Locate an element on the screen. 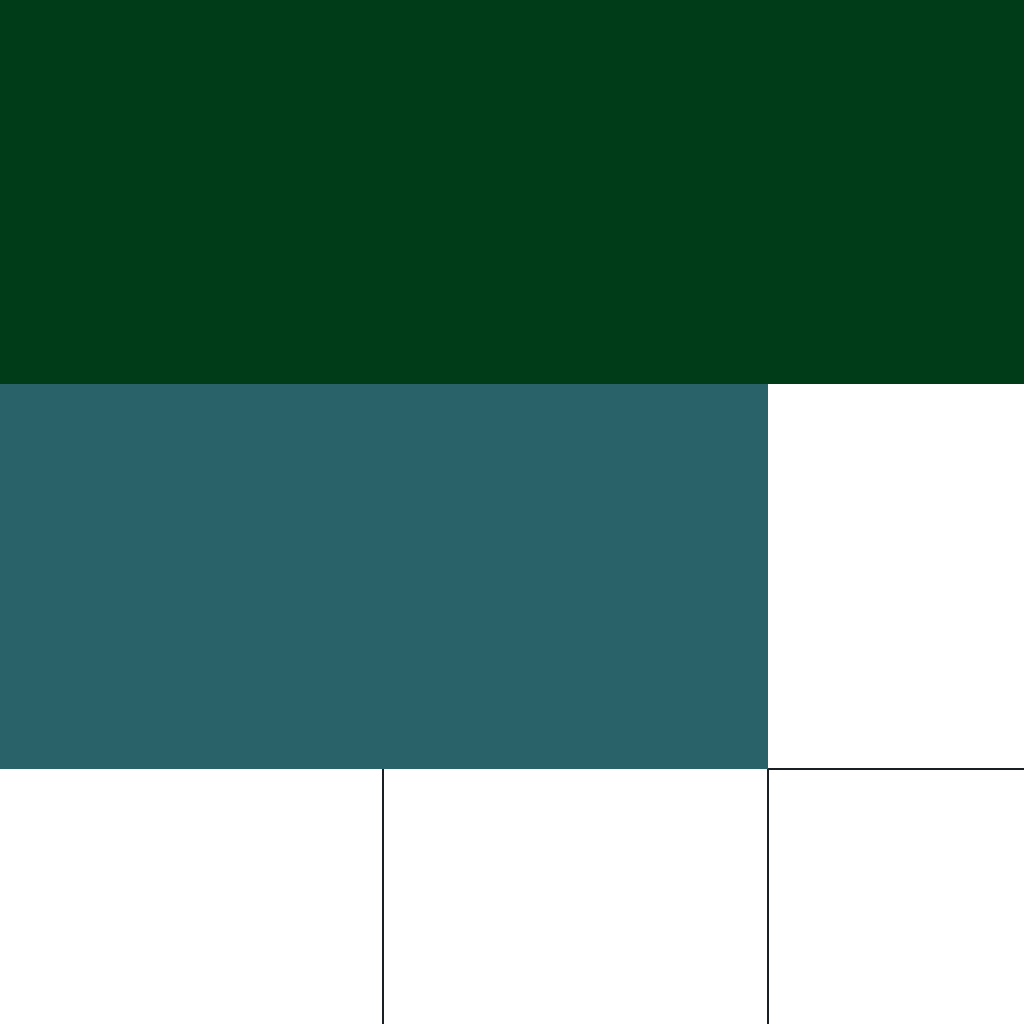 The width and height of the screenshot is (1024, 1024). grid-cell-bottom-middle is located at coordinates (575, 897).